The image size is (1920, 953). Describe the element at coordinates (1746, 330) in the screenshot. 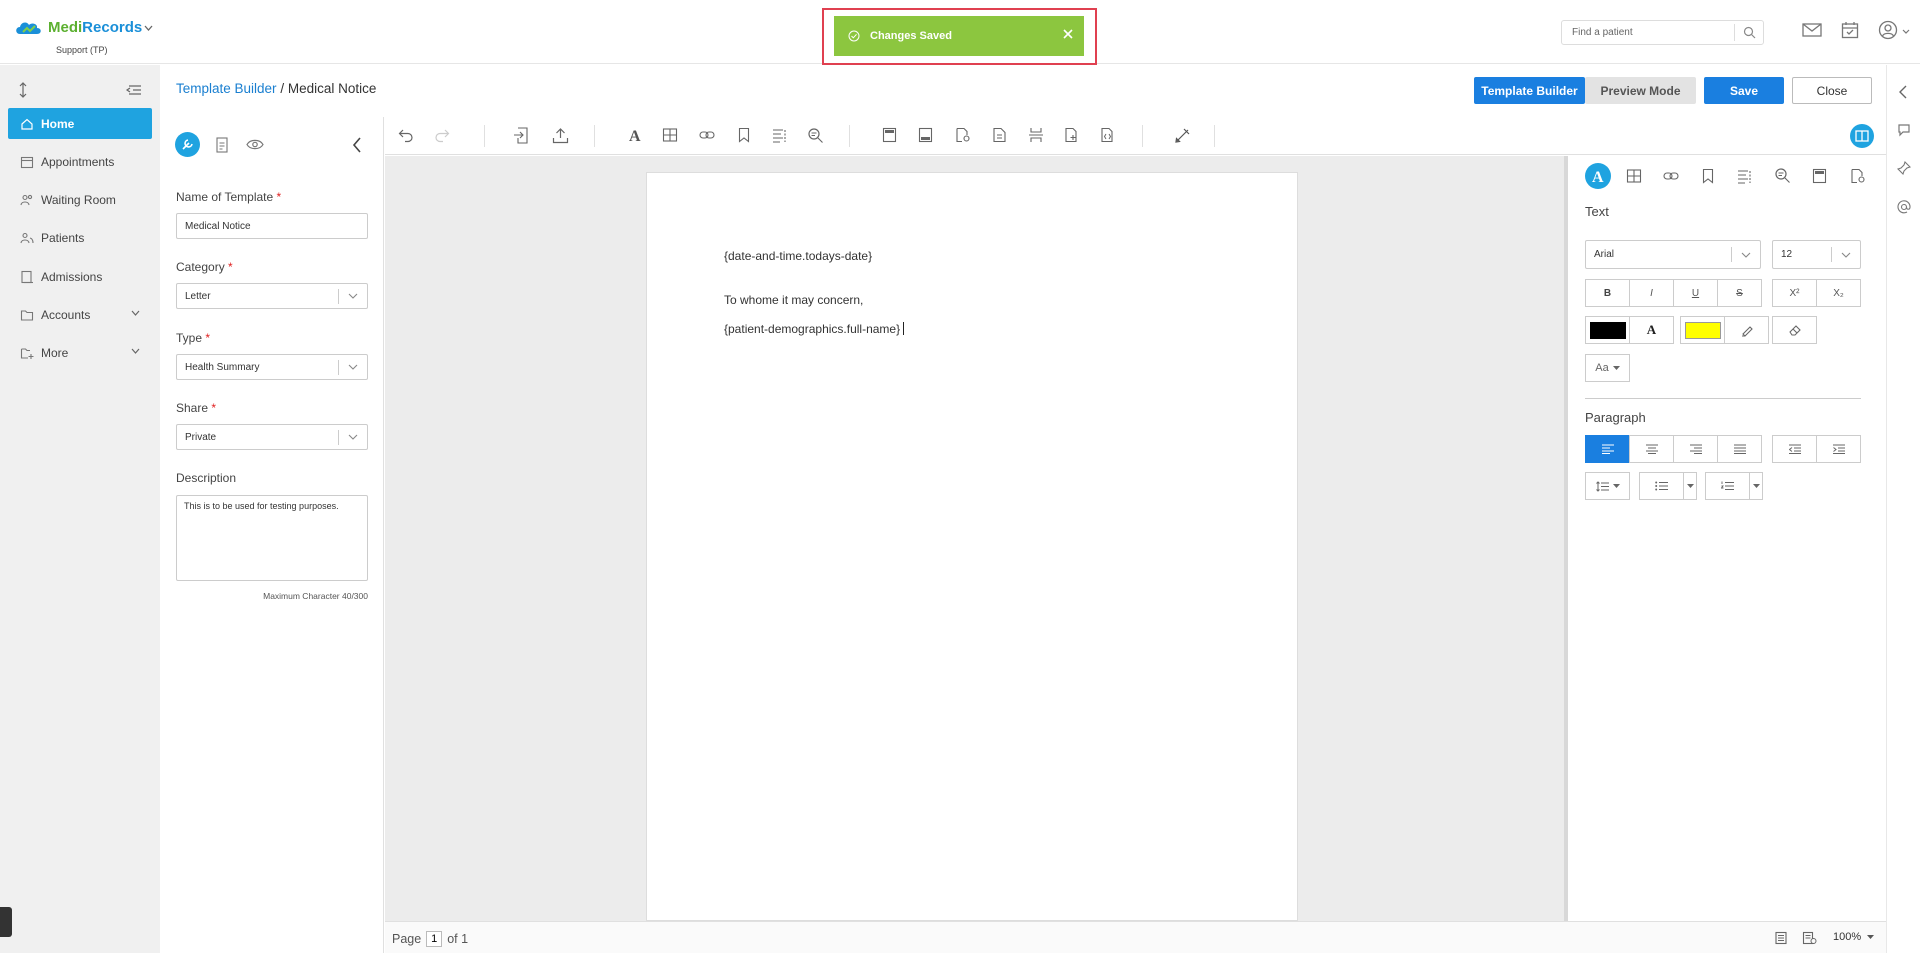

I see `highlight-button` at that location.